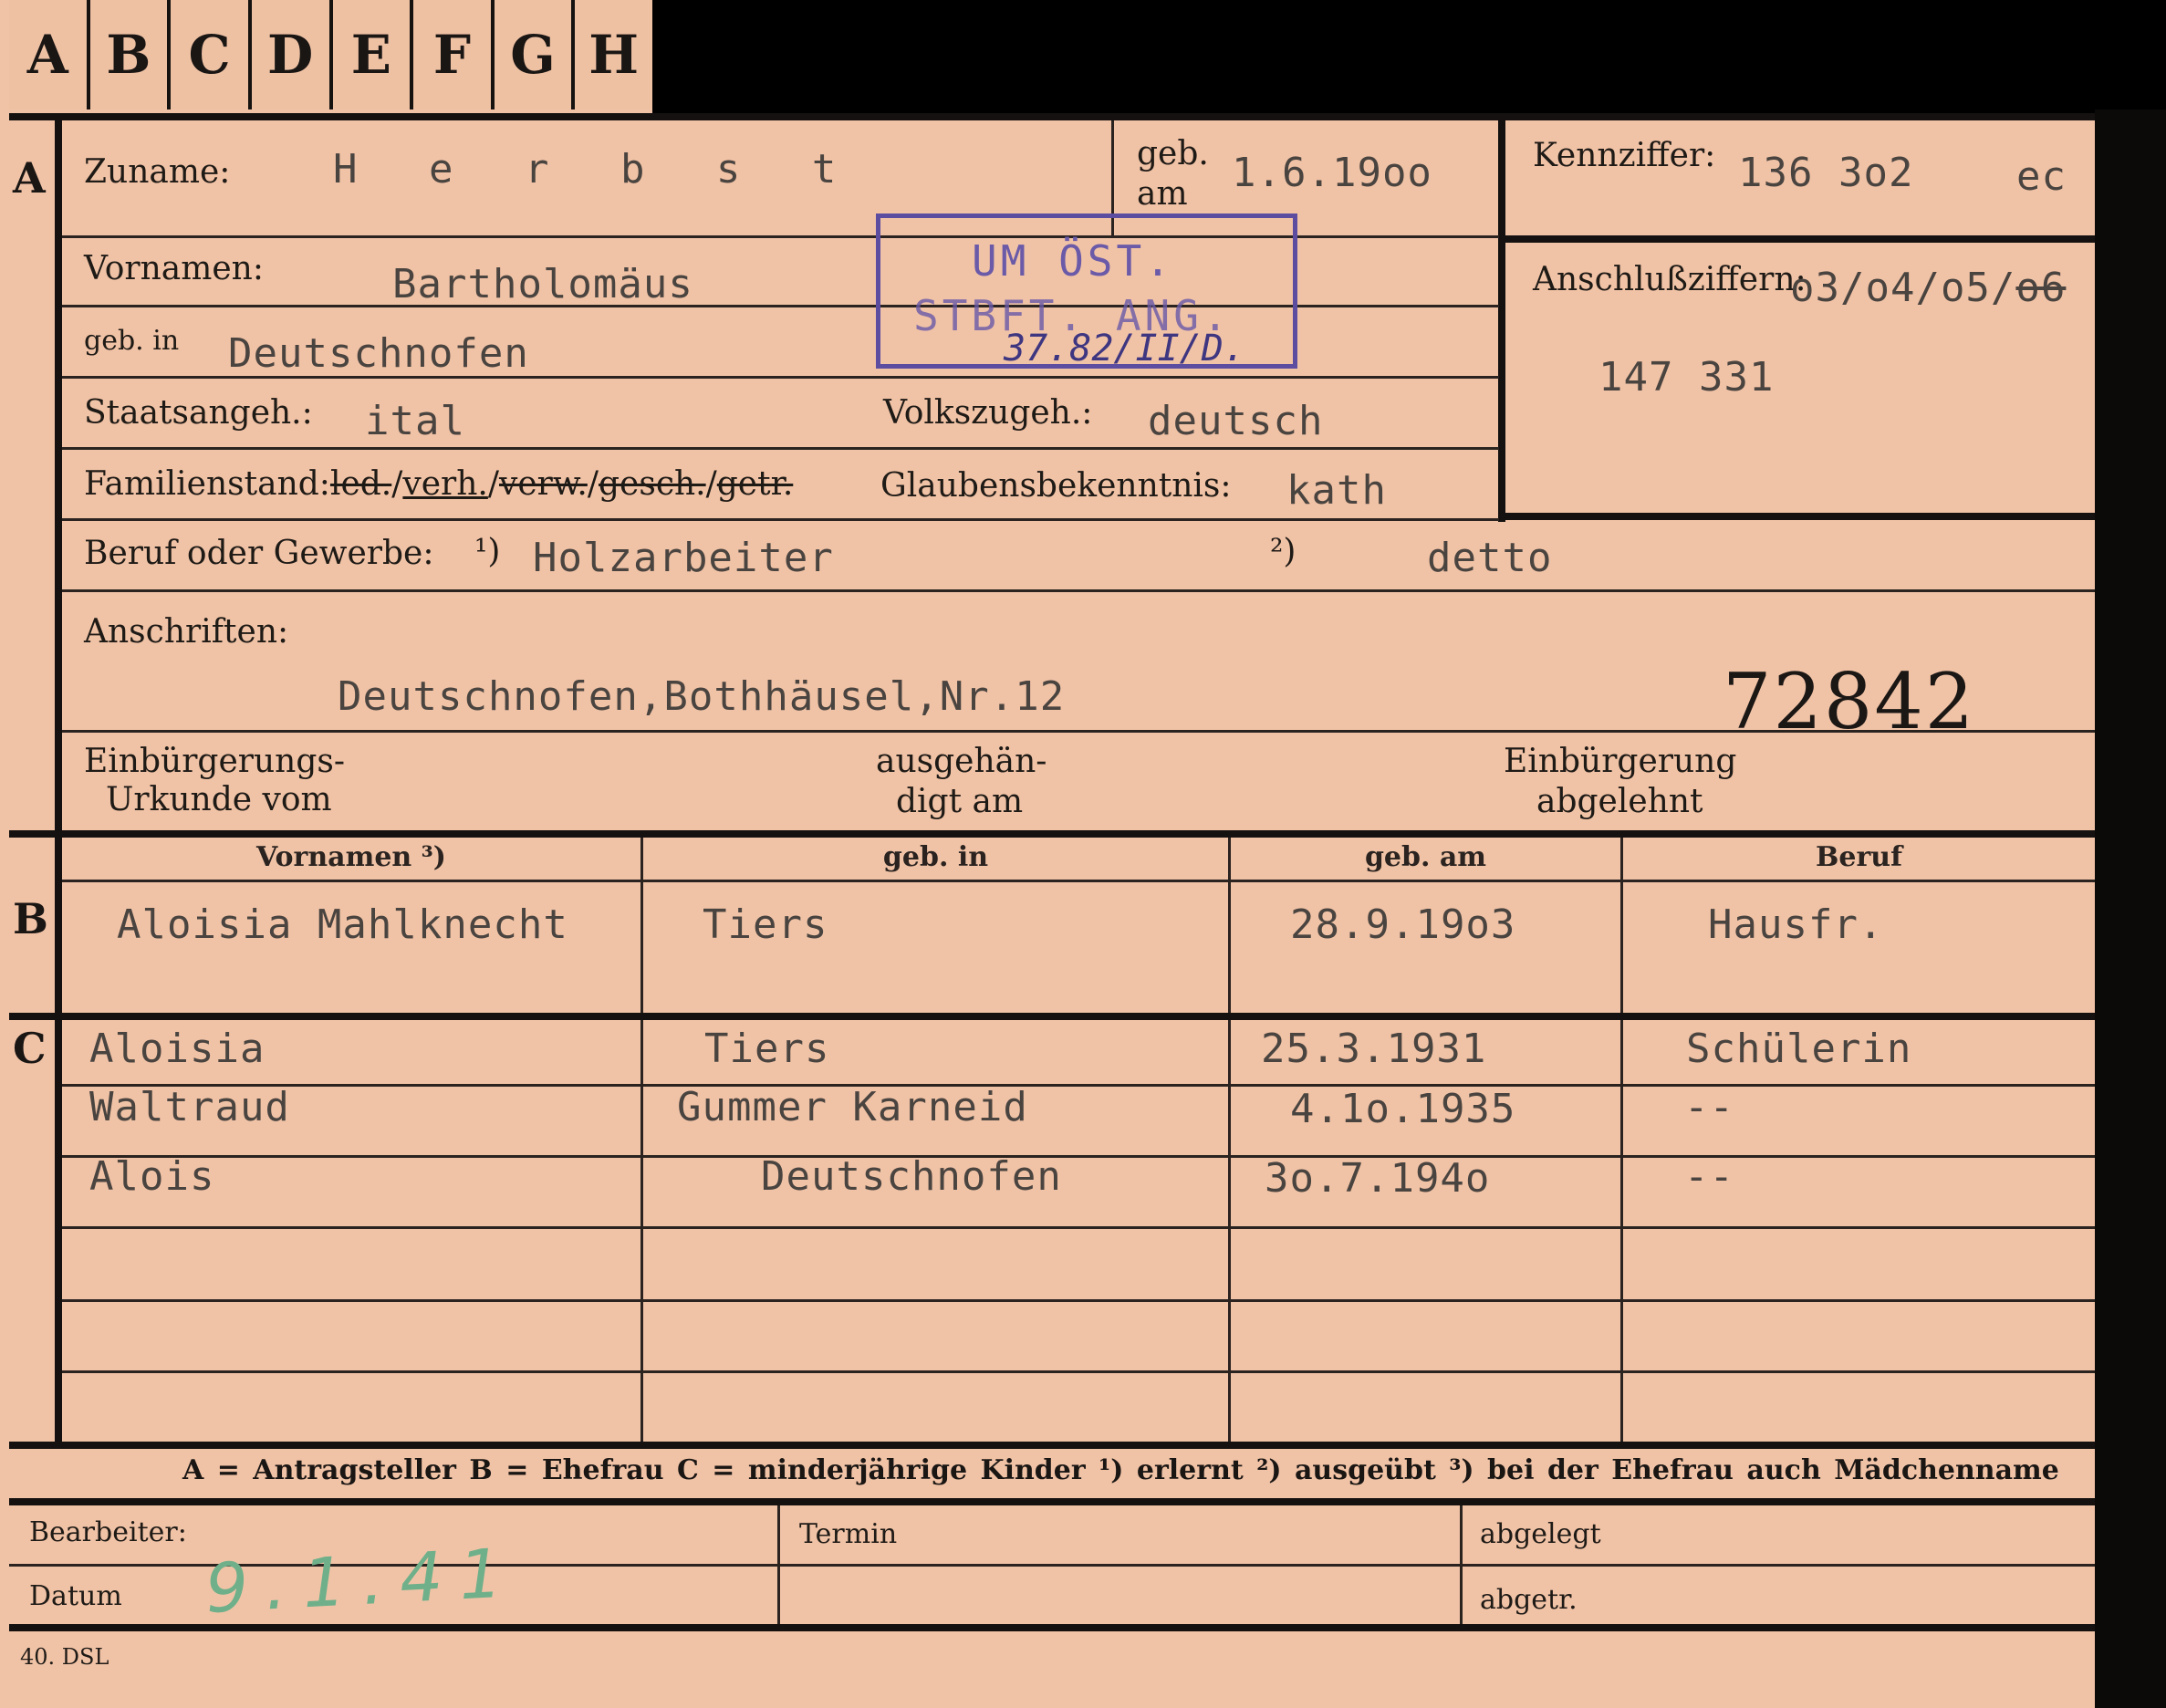 Image resolution: width=2166 pixels, height=1708 pixels. What do you see at coordinates (75, 1596) in the screenshot?
I see `datum-label: Datum` at bounding box center [75, 1596].